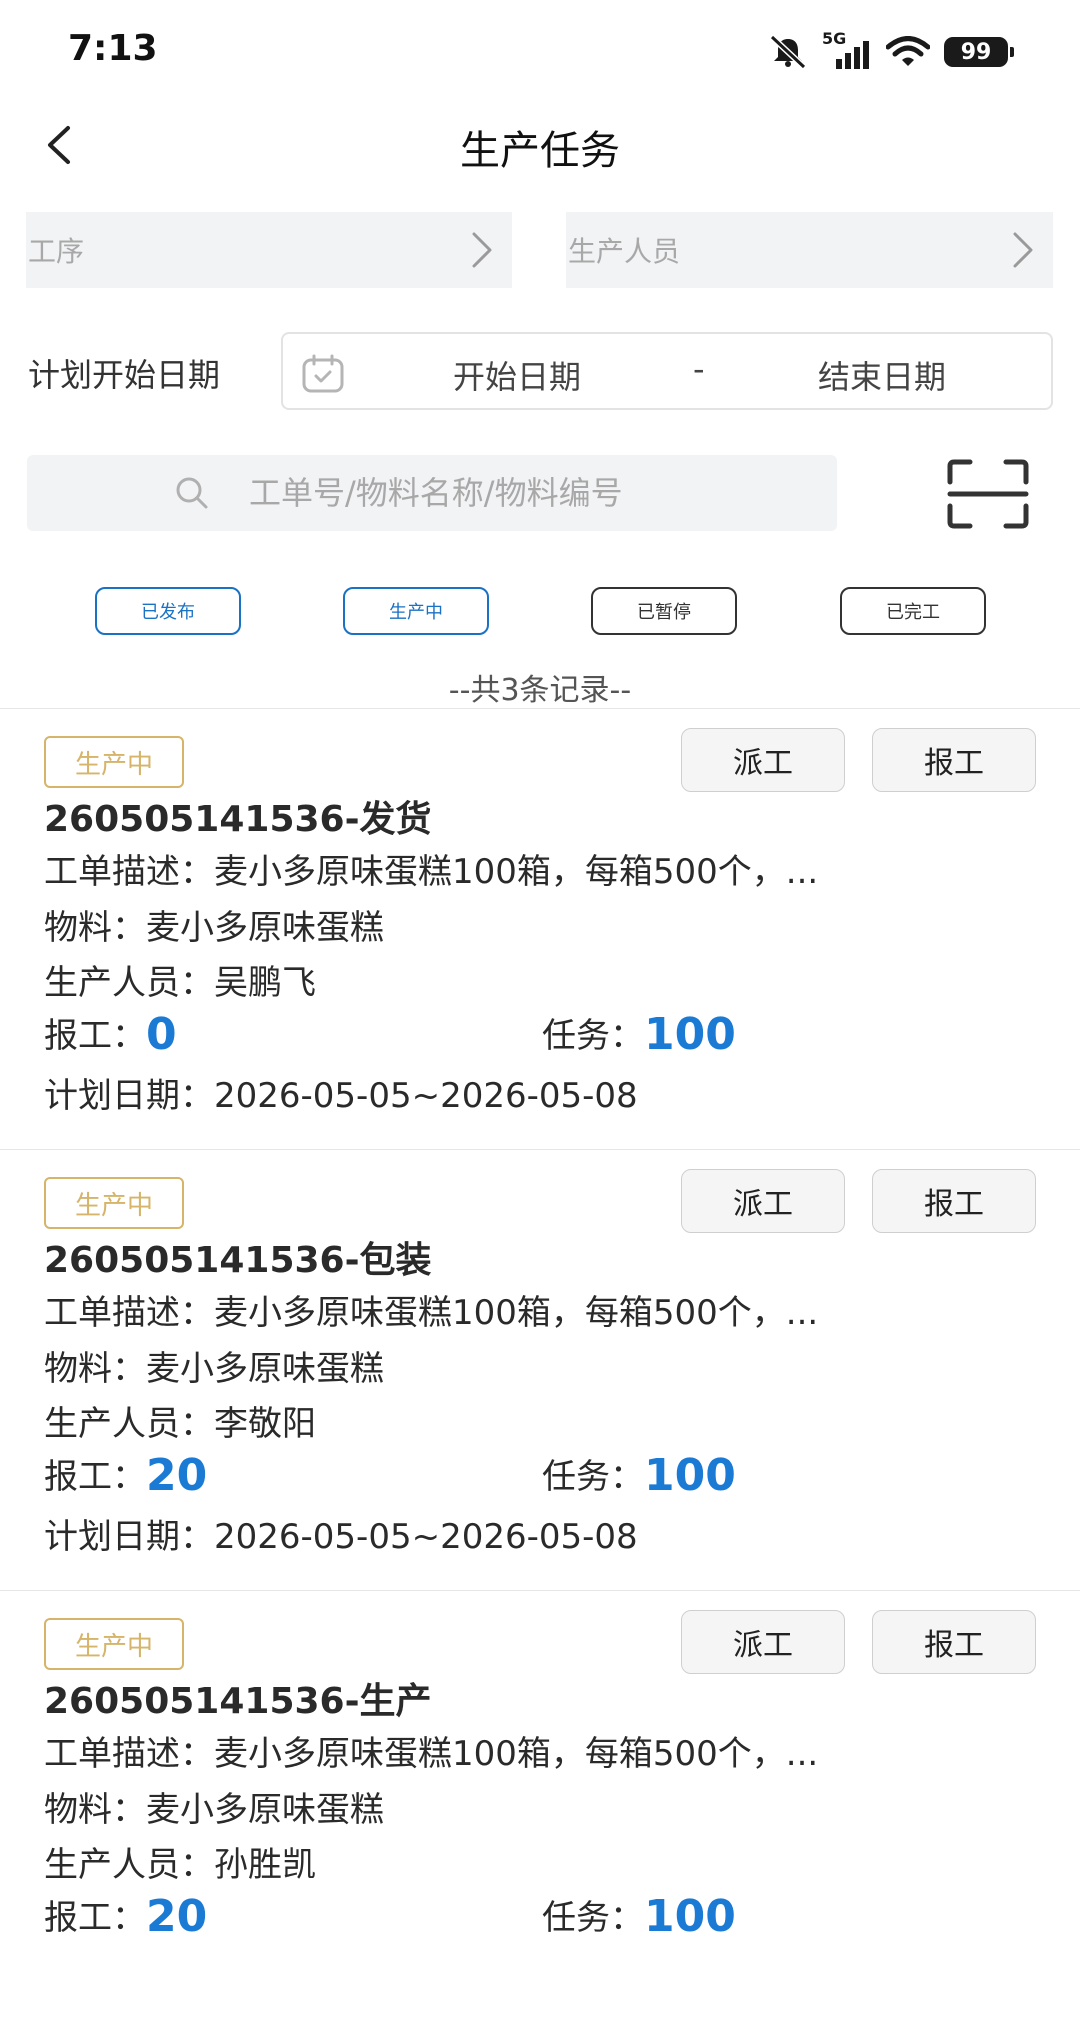 This screenshot has height=2032, width=1080. What do you see at coordinates (979, 52) in the screenshot?
I see `battery-icon: 99` at bounding box center [979, 52].